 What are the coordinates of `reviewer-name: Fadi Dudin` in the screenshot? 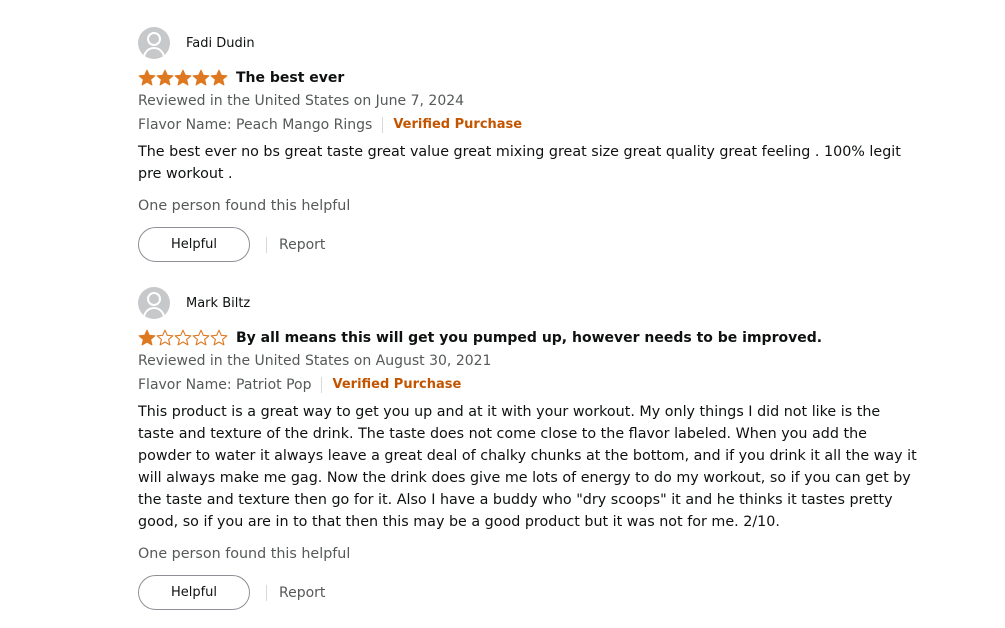 It's located at (220, 43).